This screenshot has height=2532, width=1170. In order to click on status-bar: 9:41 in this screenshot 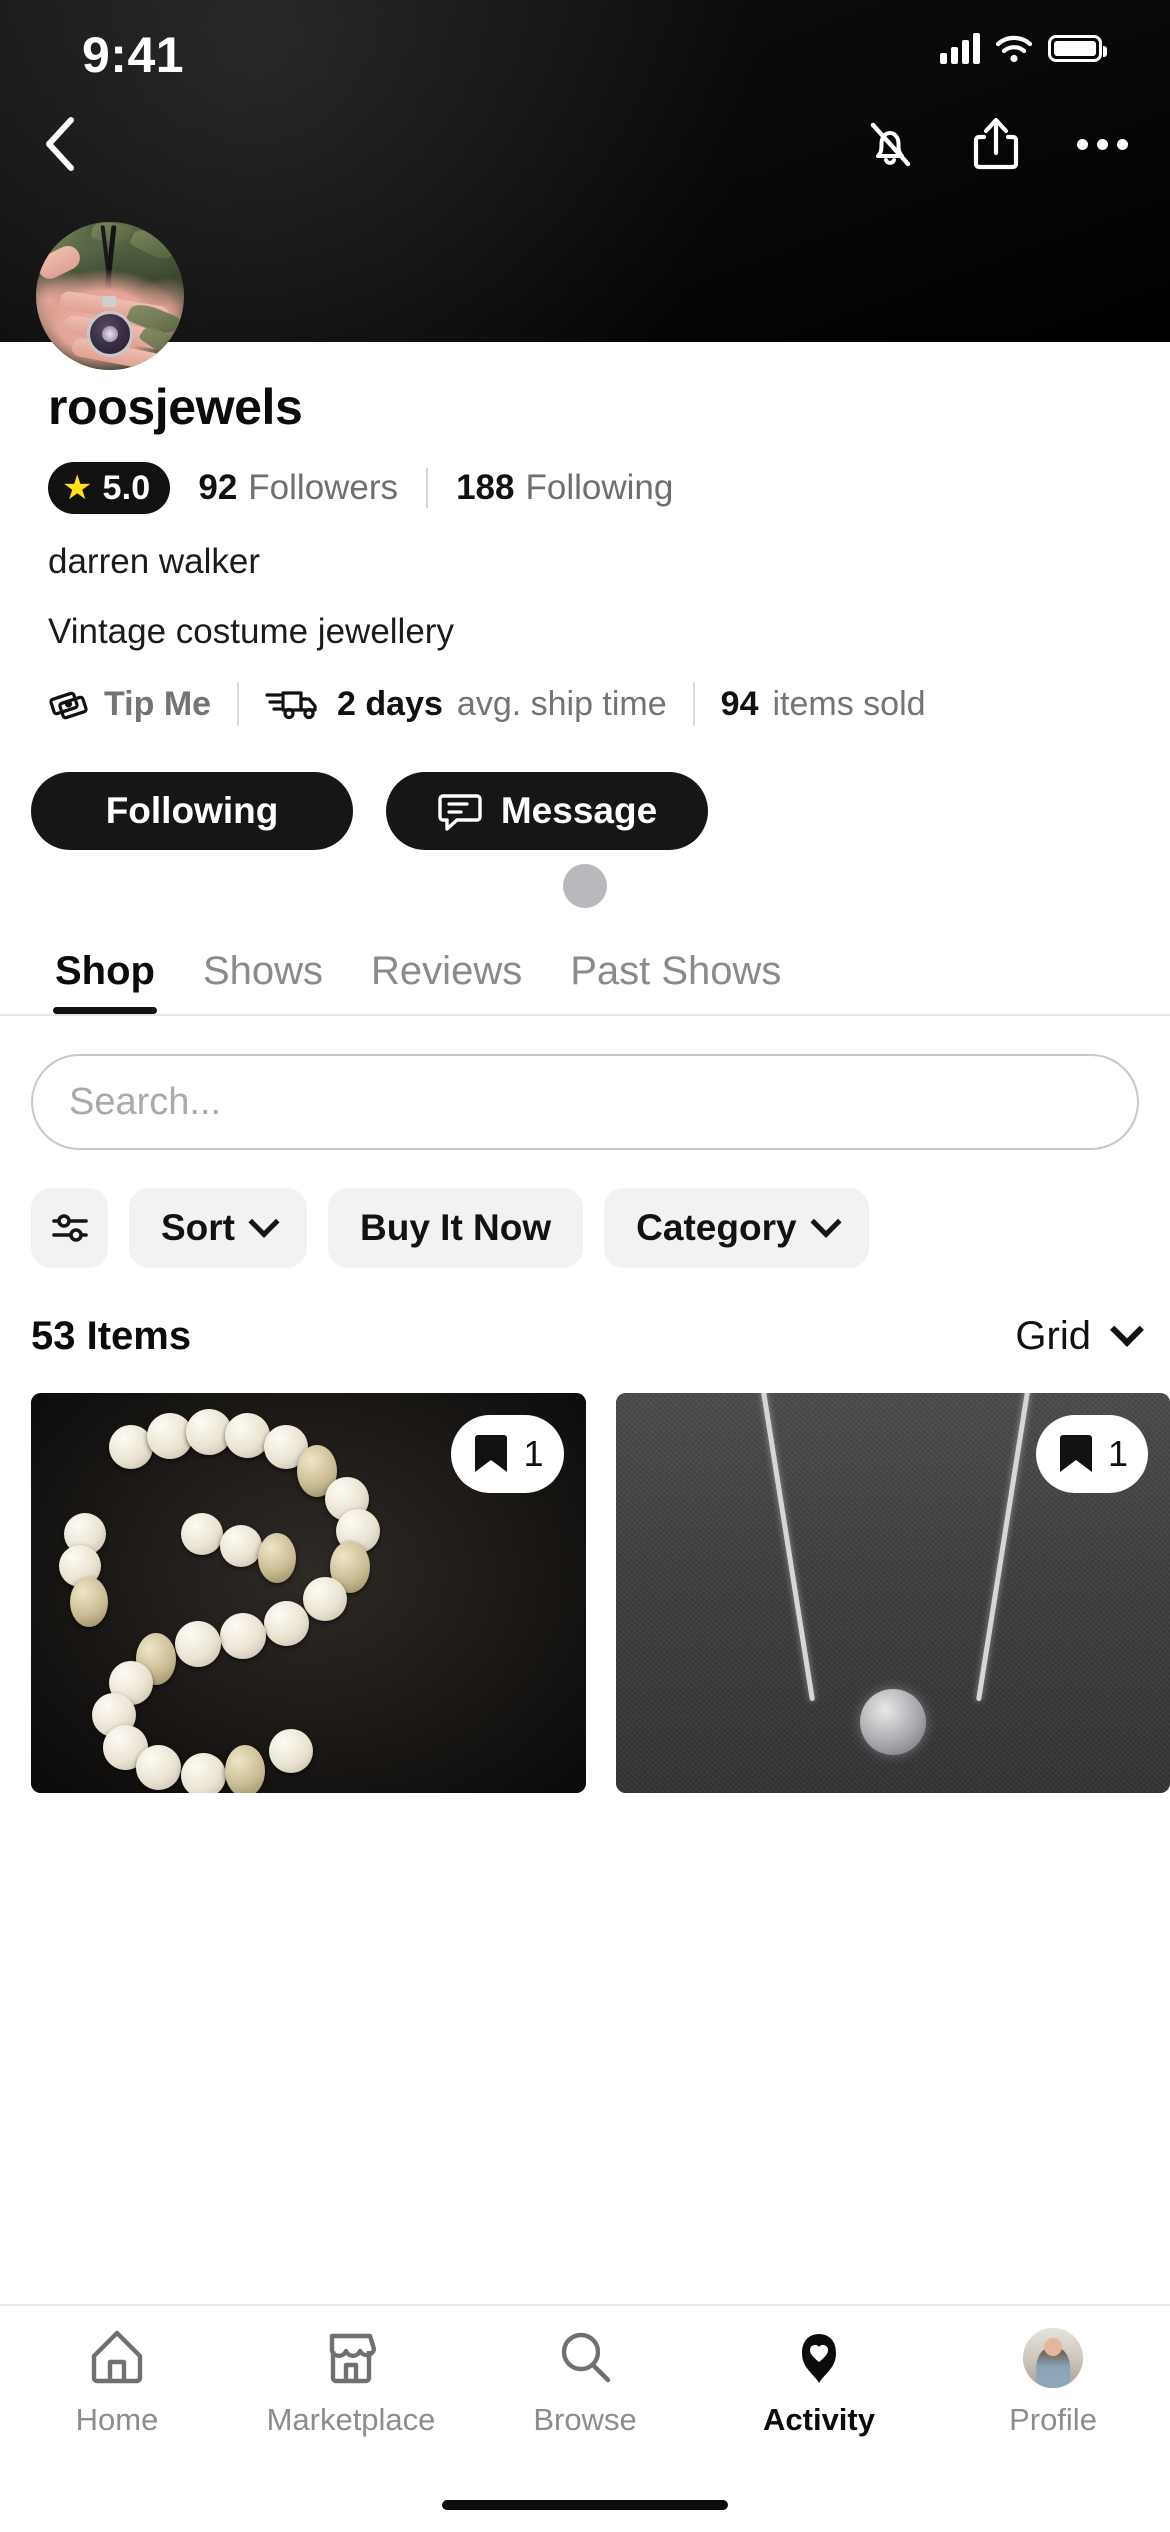, I will do `click(585, 50)`.